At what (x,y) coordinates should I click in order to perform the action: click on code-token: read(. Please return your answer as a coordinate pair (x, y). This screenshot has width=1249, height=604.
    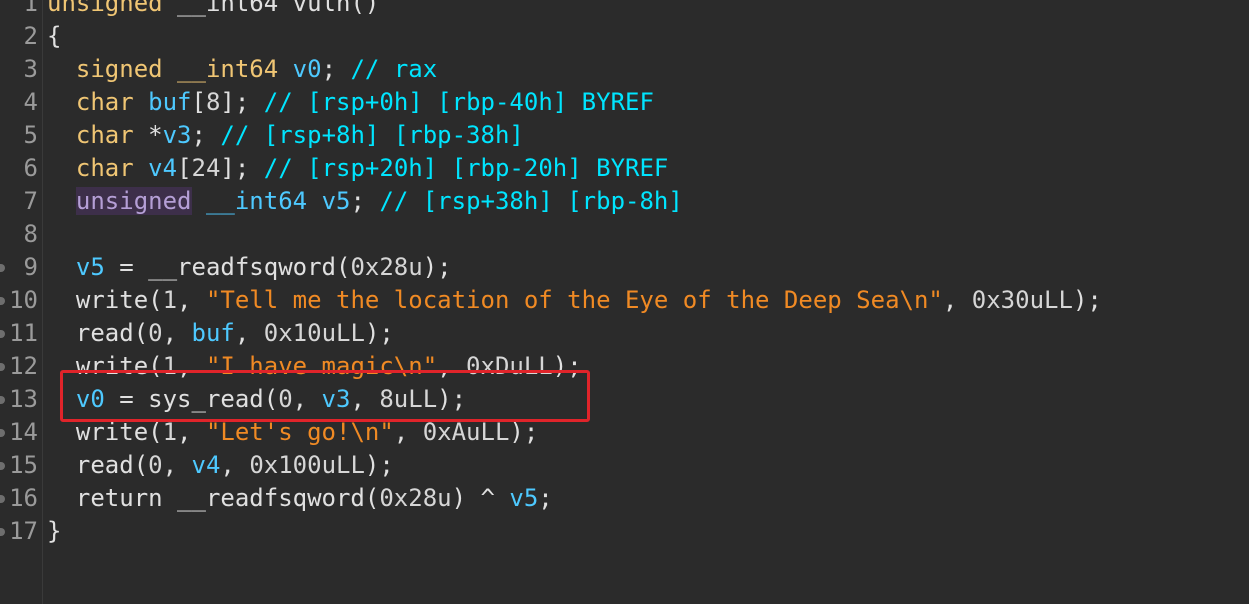
    Looking at the image, I should click on (98, 465).